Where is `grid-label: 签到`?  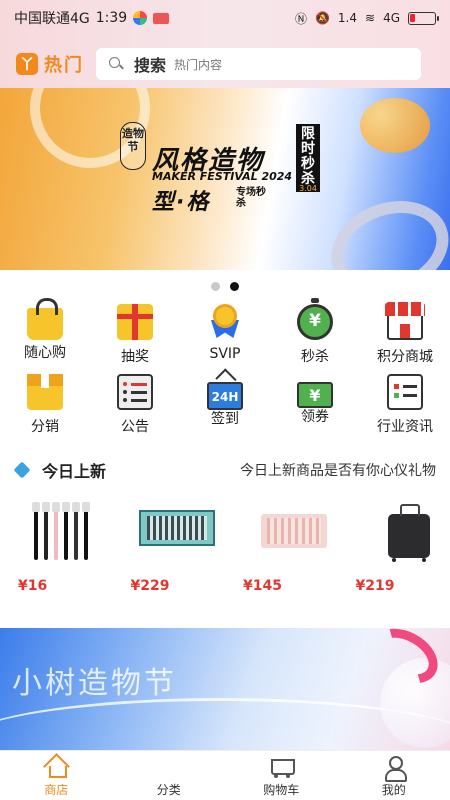
grid-label: 签到 is located at coordinates (225, 419).